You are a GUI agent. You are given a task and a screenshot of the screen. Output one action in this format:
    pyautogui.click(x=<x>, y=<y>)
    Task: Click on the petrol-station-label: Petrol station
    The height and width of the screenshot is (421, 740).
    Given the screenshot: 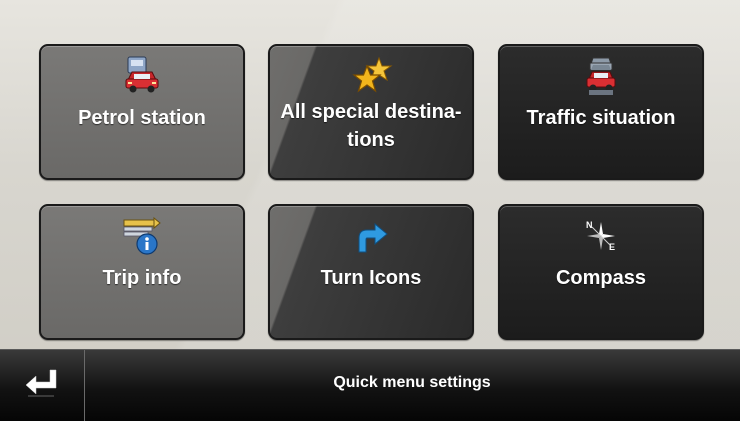 What is the action you would take?
    pyautogui.click(x=142, y=118)
    